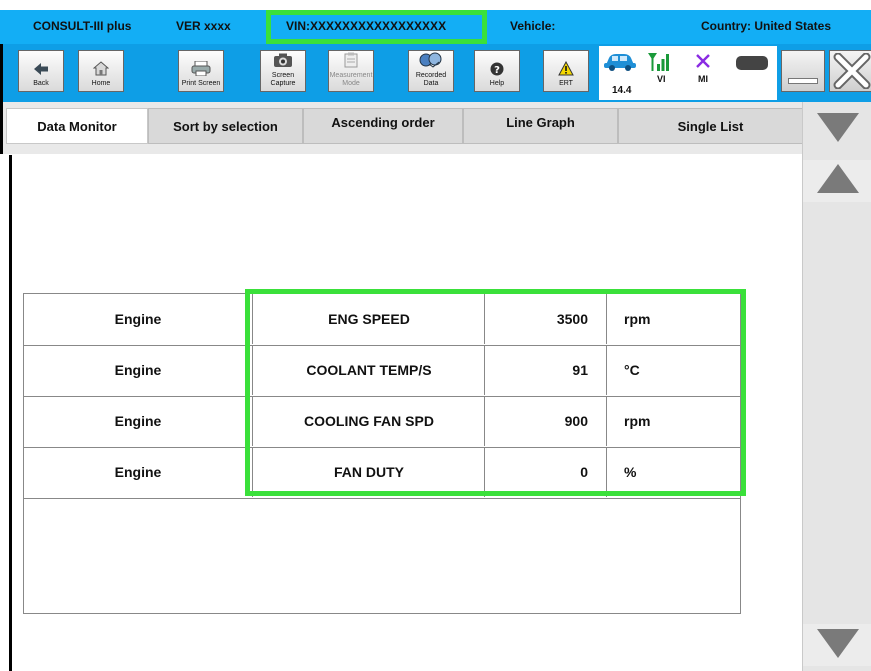 Image resolution: width=871 pixels, height=671 pixels. I want to click on help-icon: ?, so click(497, 71).